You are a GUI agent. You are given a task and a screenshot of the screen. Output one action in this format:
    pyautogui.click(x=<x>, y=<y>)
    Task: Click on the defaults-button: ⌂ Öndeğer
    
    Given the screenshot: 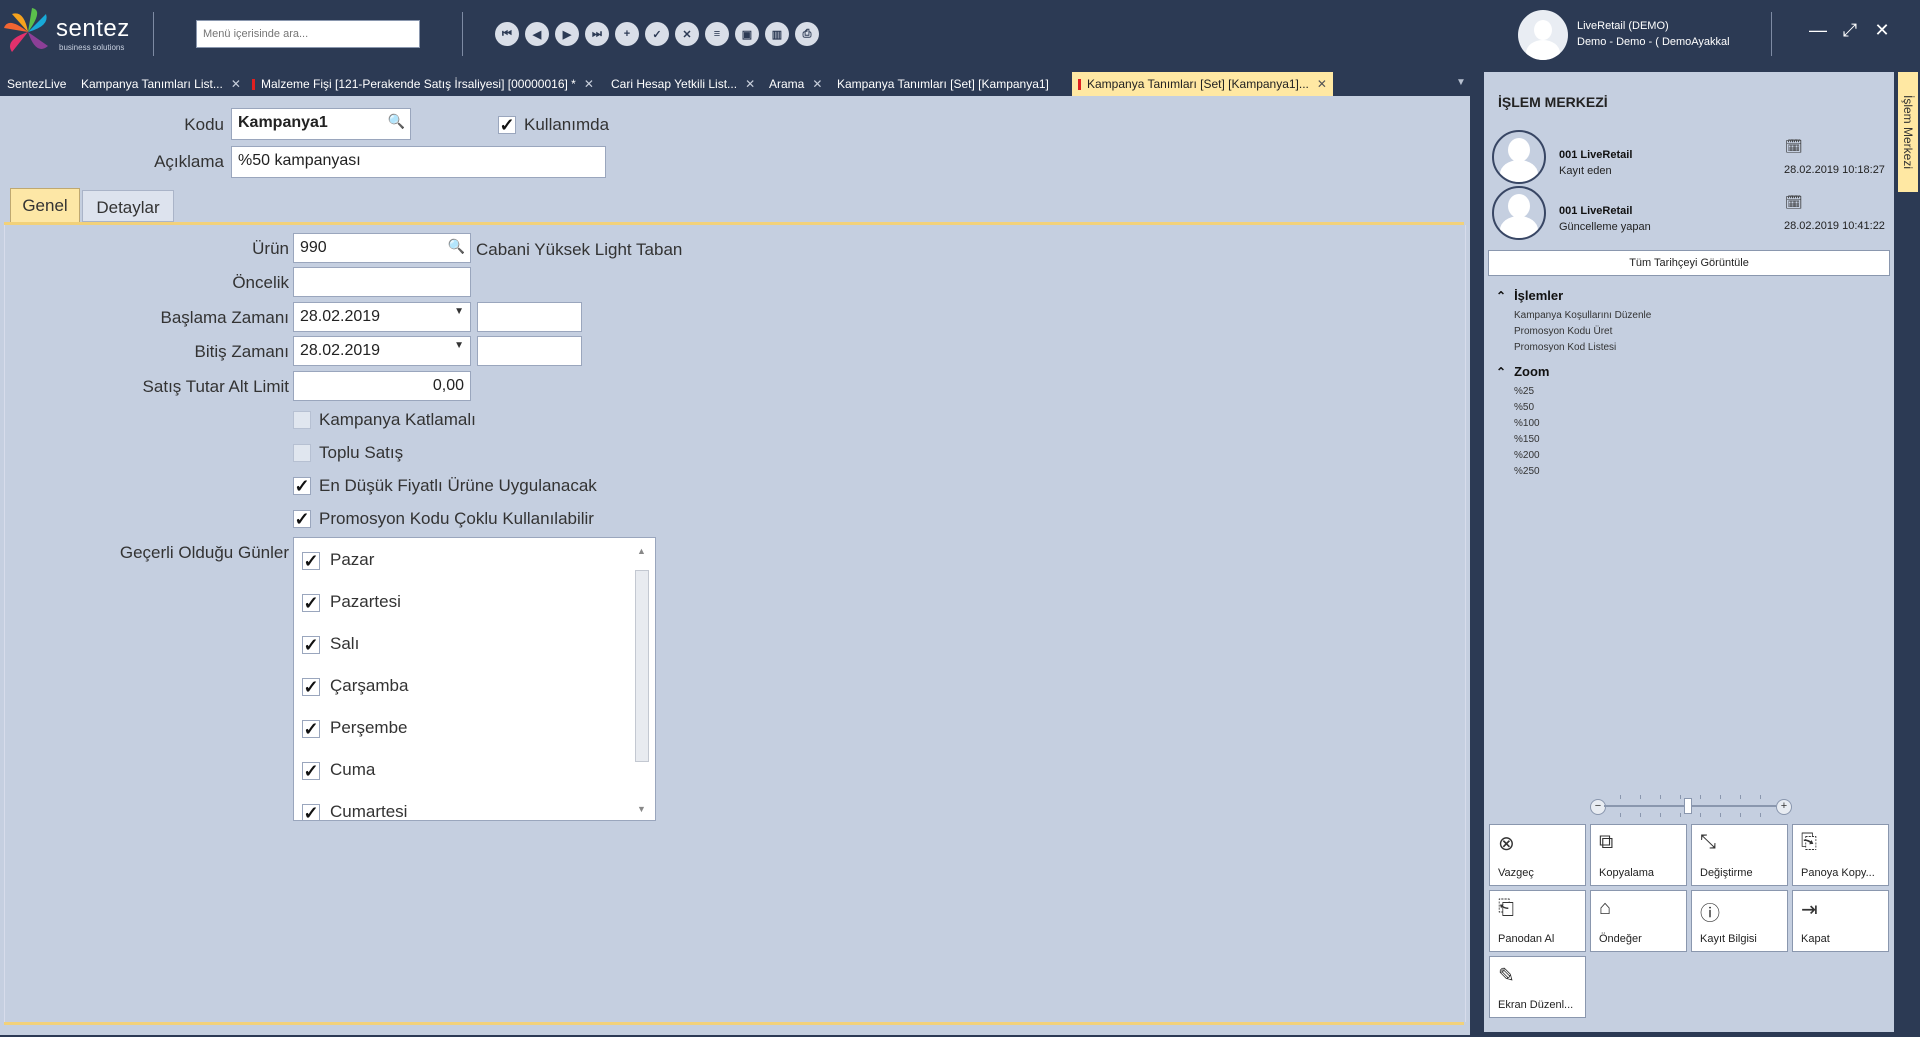 What is the action you would take?
    pyautogui.click(x=1638, y=921)
    